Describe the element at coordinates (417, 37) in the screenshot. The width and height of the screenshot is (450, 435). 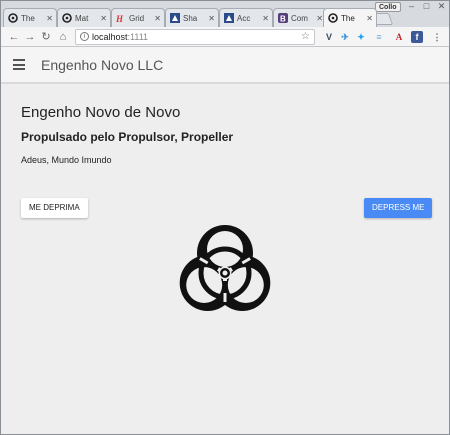
I see `facebook-icon: f` at that location.